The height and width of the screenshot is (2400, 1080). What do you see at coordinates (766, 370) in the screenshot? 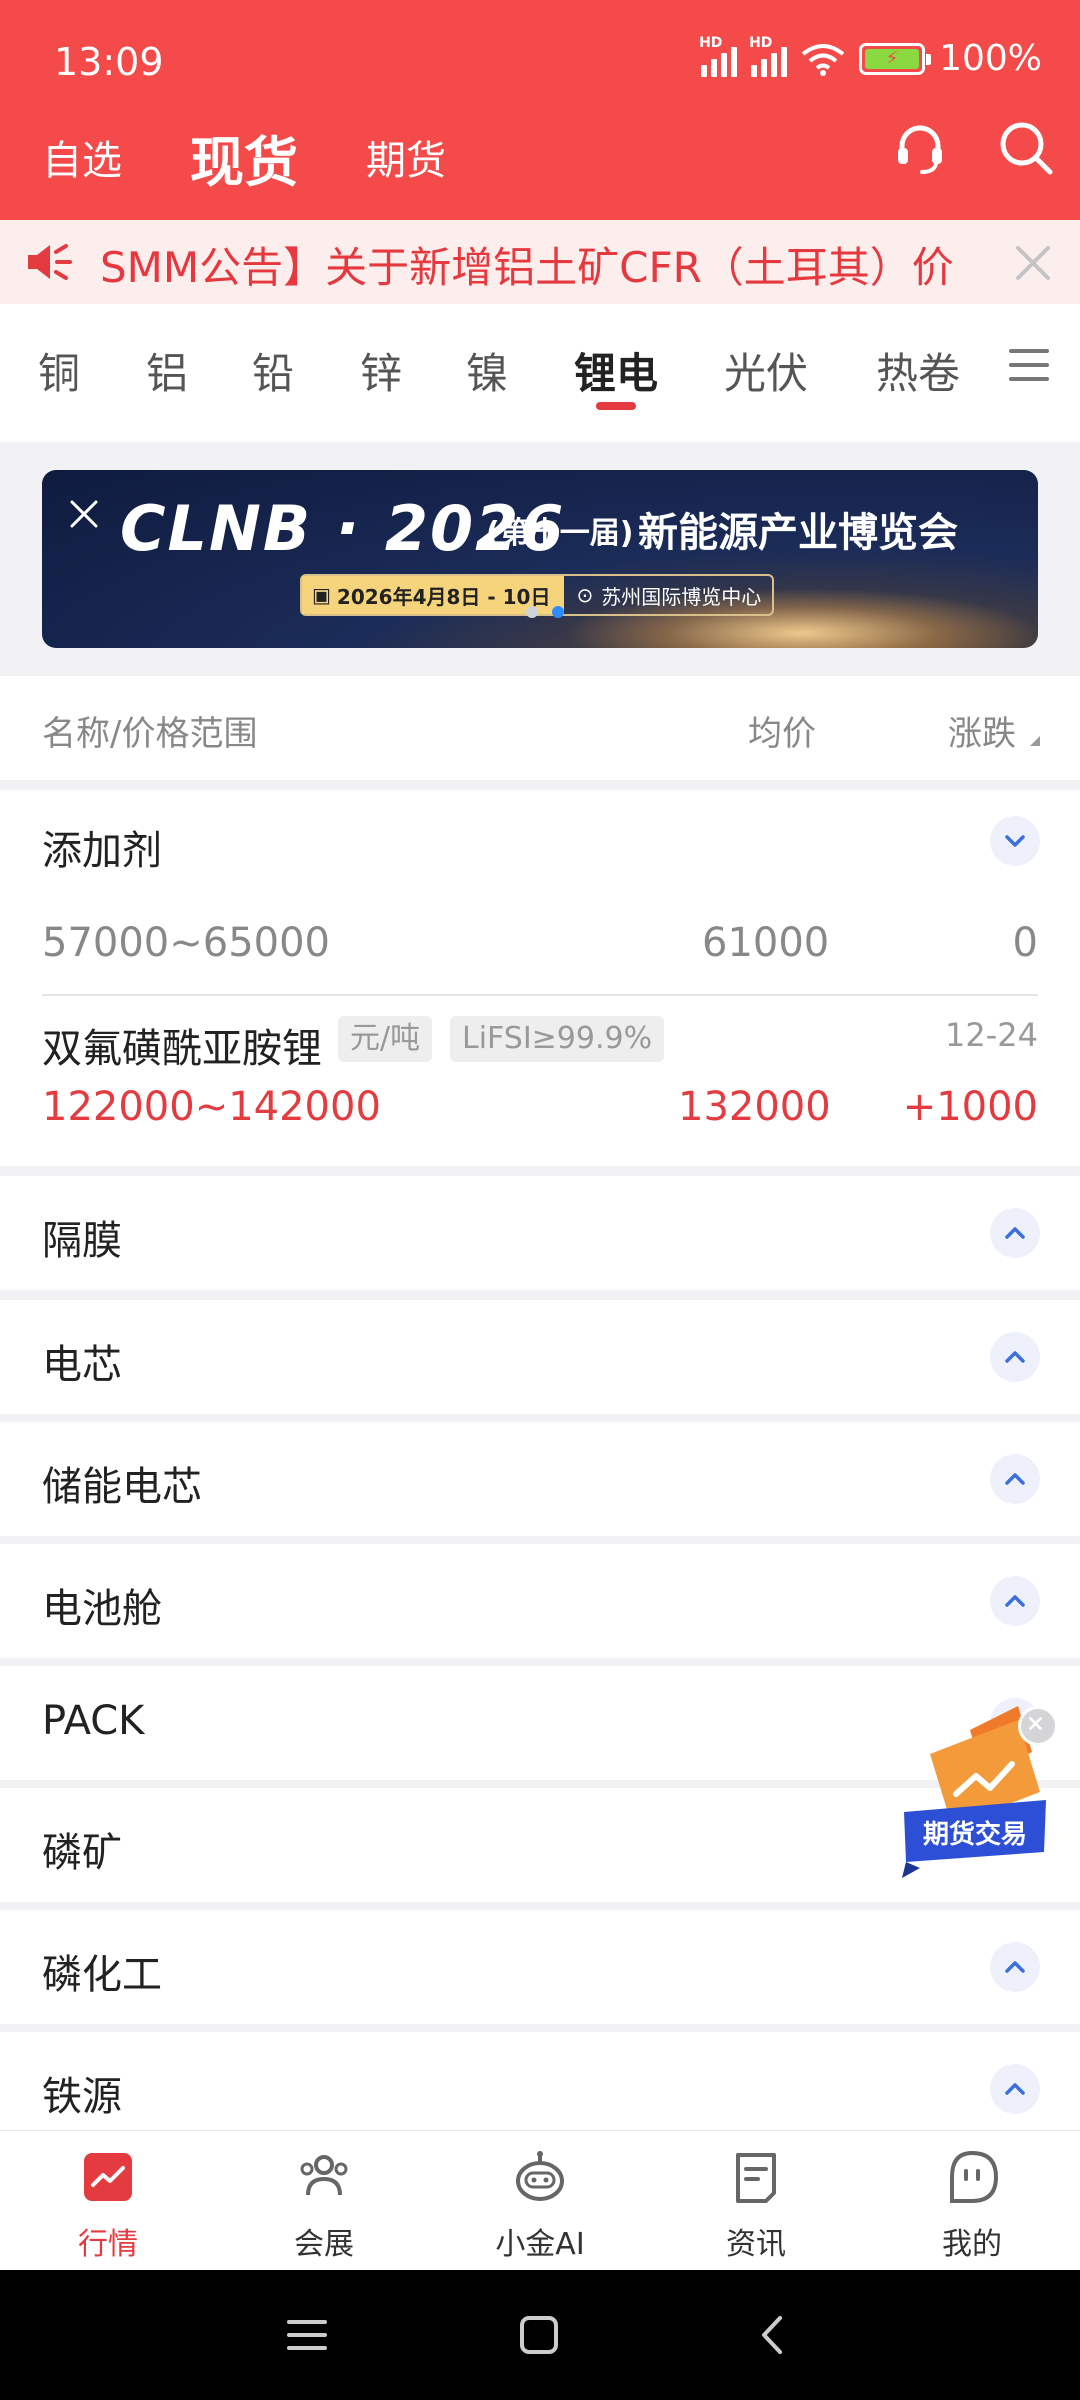
I see `category-photovoltaic: 光伏` at bounding box center [766, 370].